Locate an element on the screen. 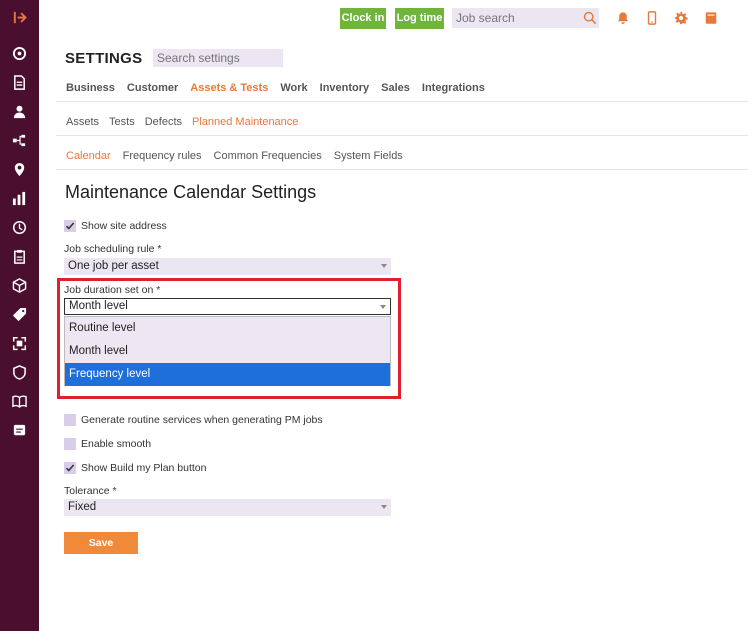 Image resolution: width=748 pixels, height=631 pixels. user-icon is located at coordinates (19, 111).